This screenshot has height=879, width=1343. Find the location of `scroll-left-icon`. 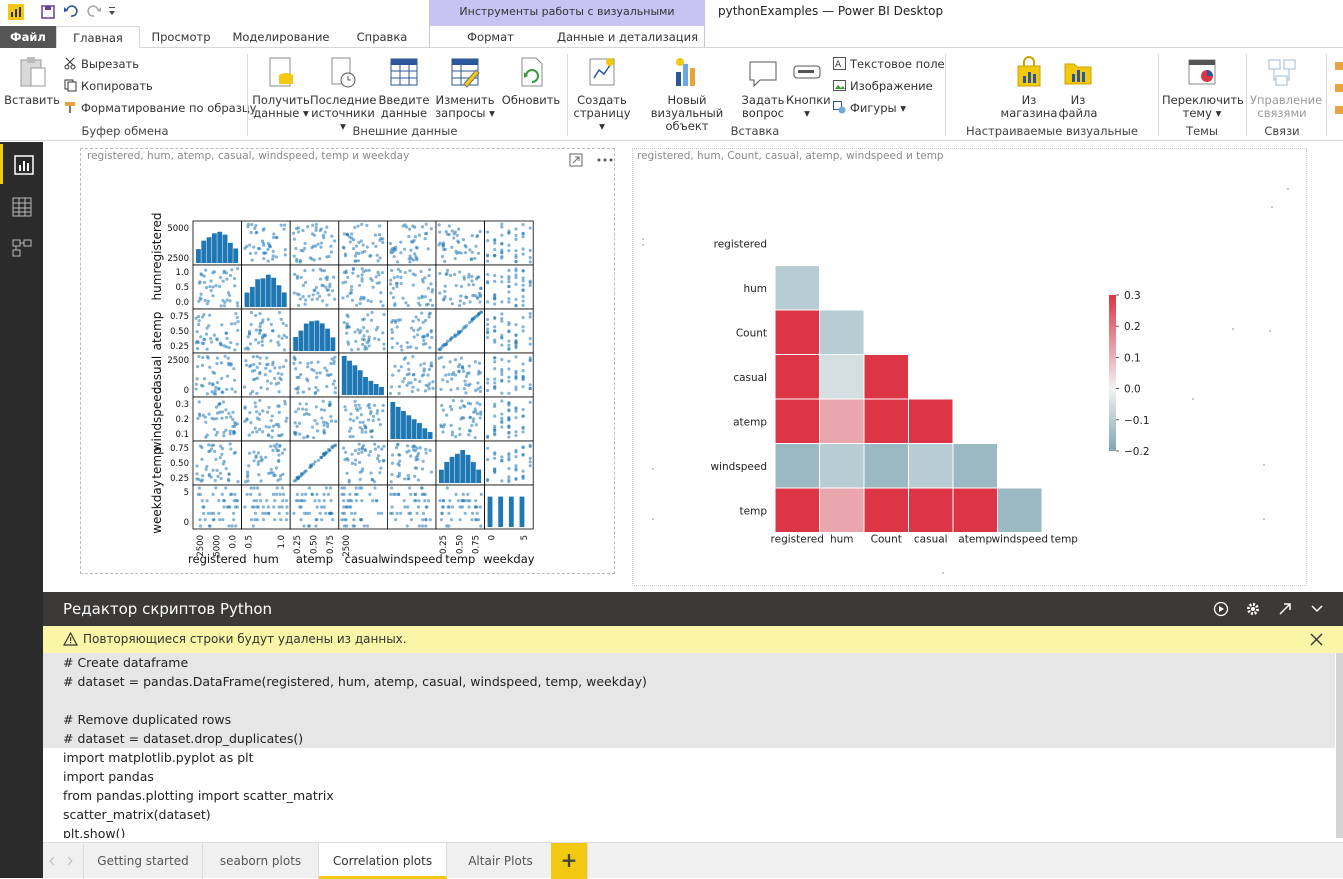

scroll-left-icon is located at coordinates (52, 861).